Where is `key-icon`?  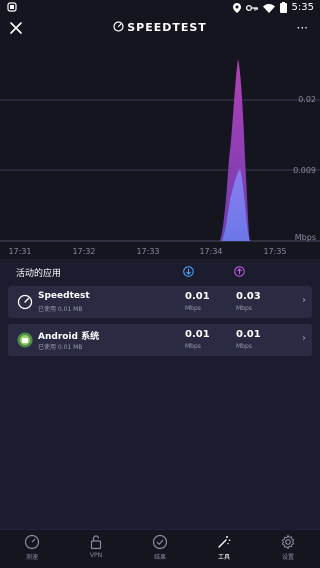
key-icon is located at coordinates (251, 7).